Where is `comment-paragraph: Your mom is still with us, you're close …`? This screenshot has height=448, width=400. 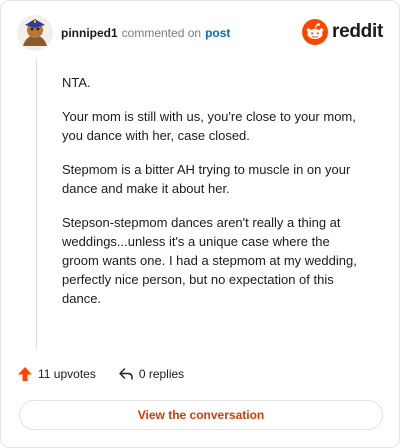
comment-paragraph: Your mom is still with us, you're close … is located at coordinates (209, 126).